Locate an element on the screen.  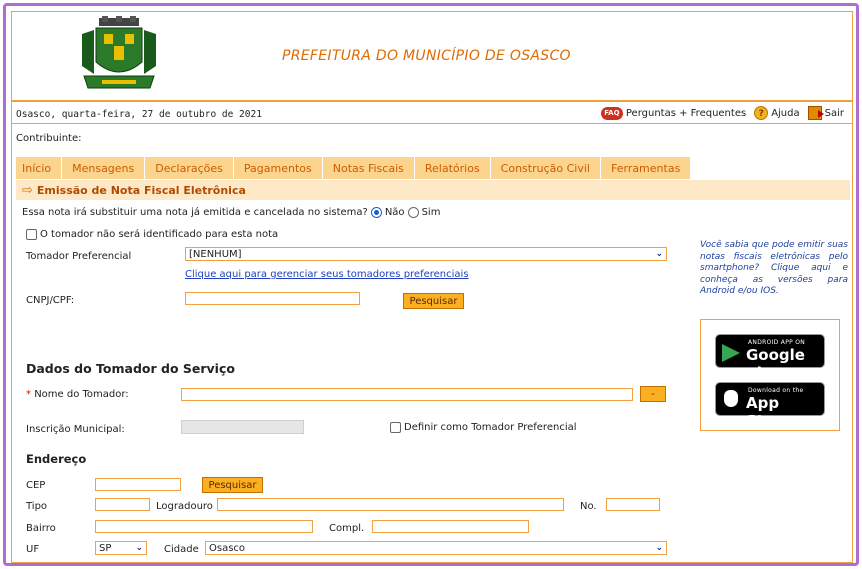
header-divider is located at coordinates (432, 101).